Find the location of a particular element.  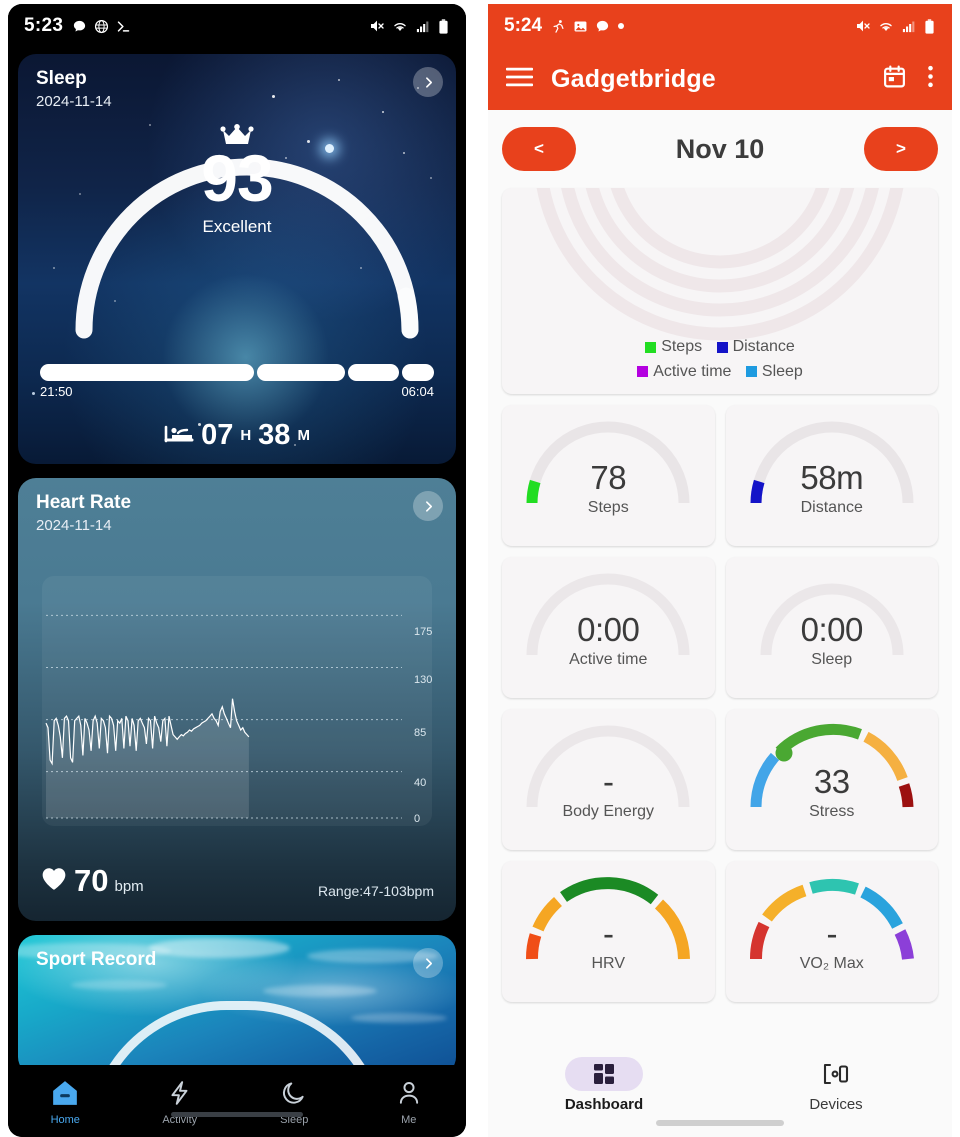

heart-rate-detail-button is located at coordinates (428, 506).